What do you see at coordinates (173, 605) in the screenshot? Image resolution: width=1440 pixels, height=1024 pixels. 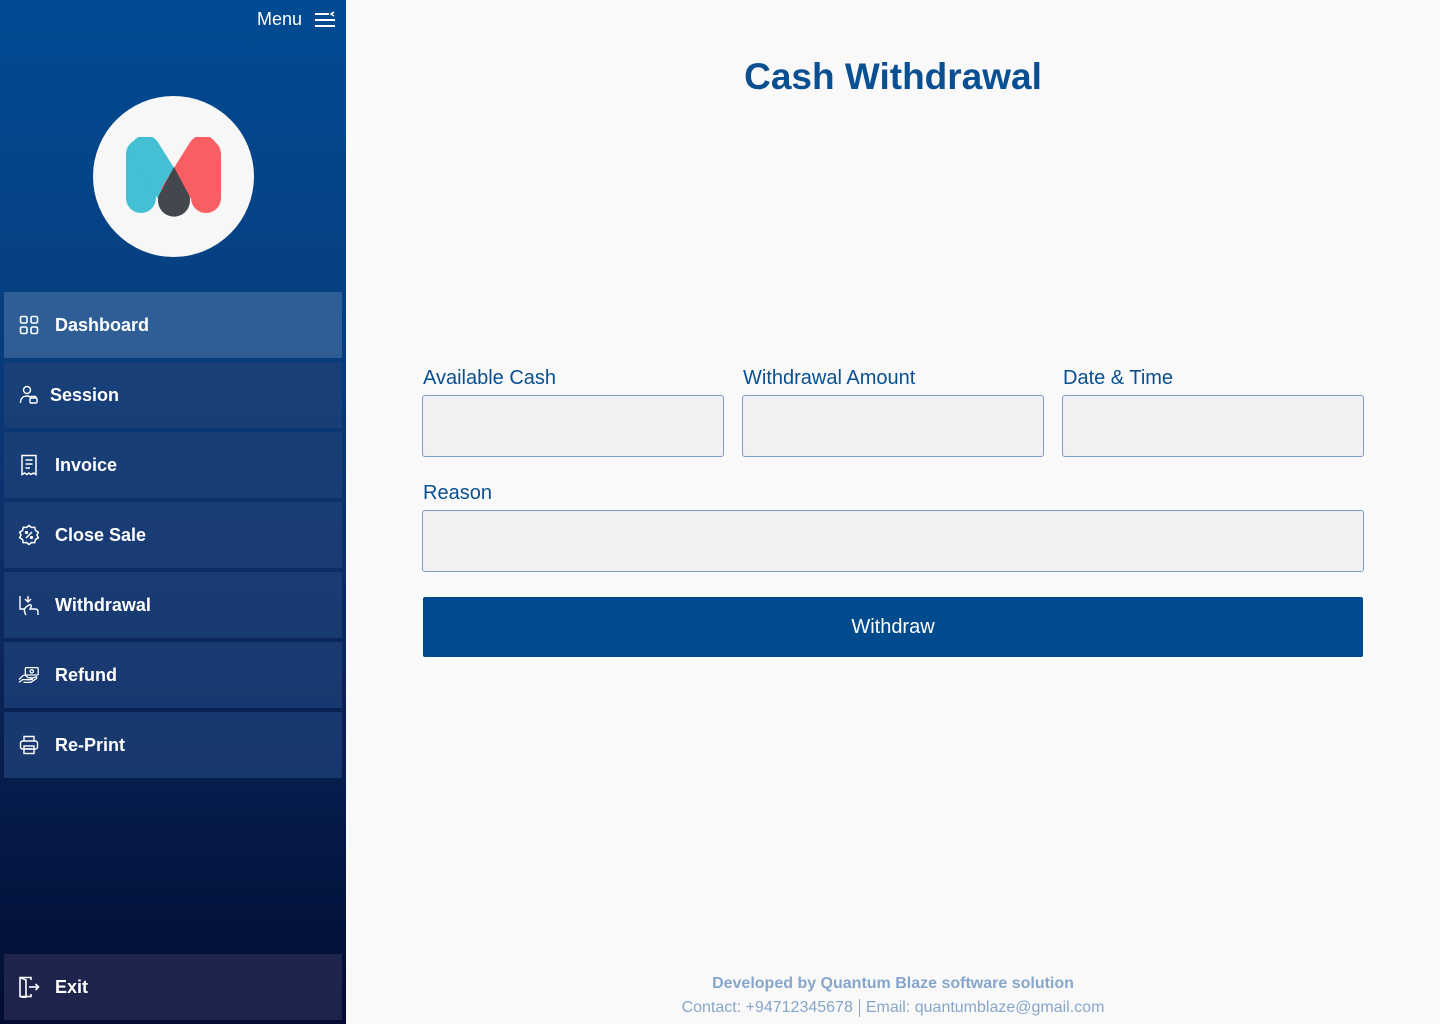 I see `sidebar-item-withdrawal: Withdrawal` at bounding box center [173, 605].